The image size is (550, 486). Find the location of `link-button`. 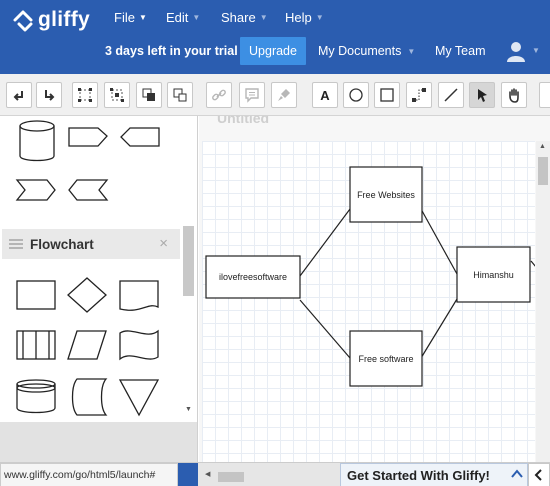

link-button is located at coordinates (219, 95).